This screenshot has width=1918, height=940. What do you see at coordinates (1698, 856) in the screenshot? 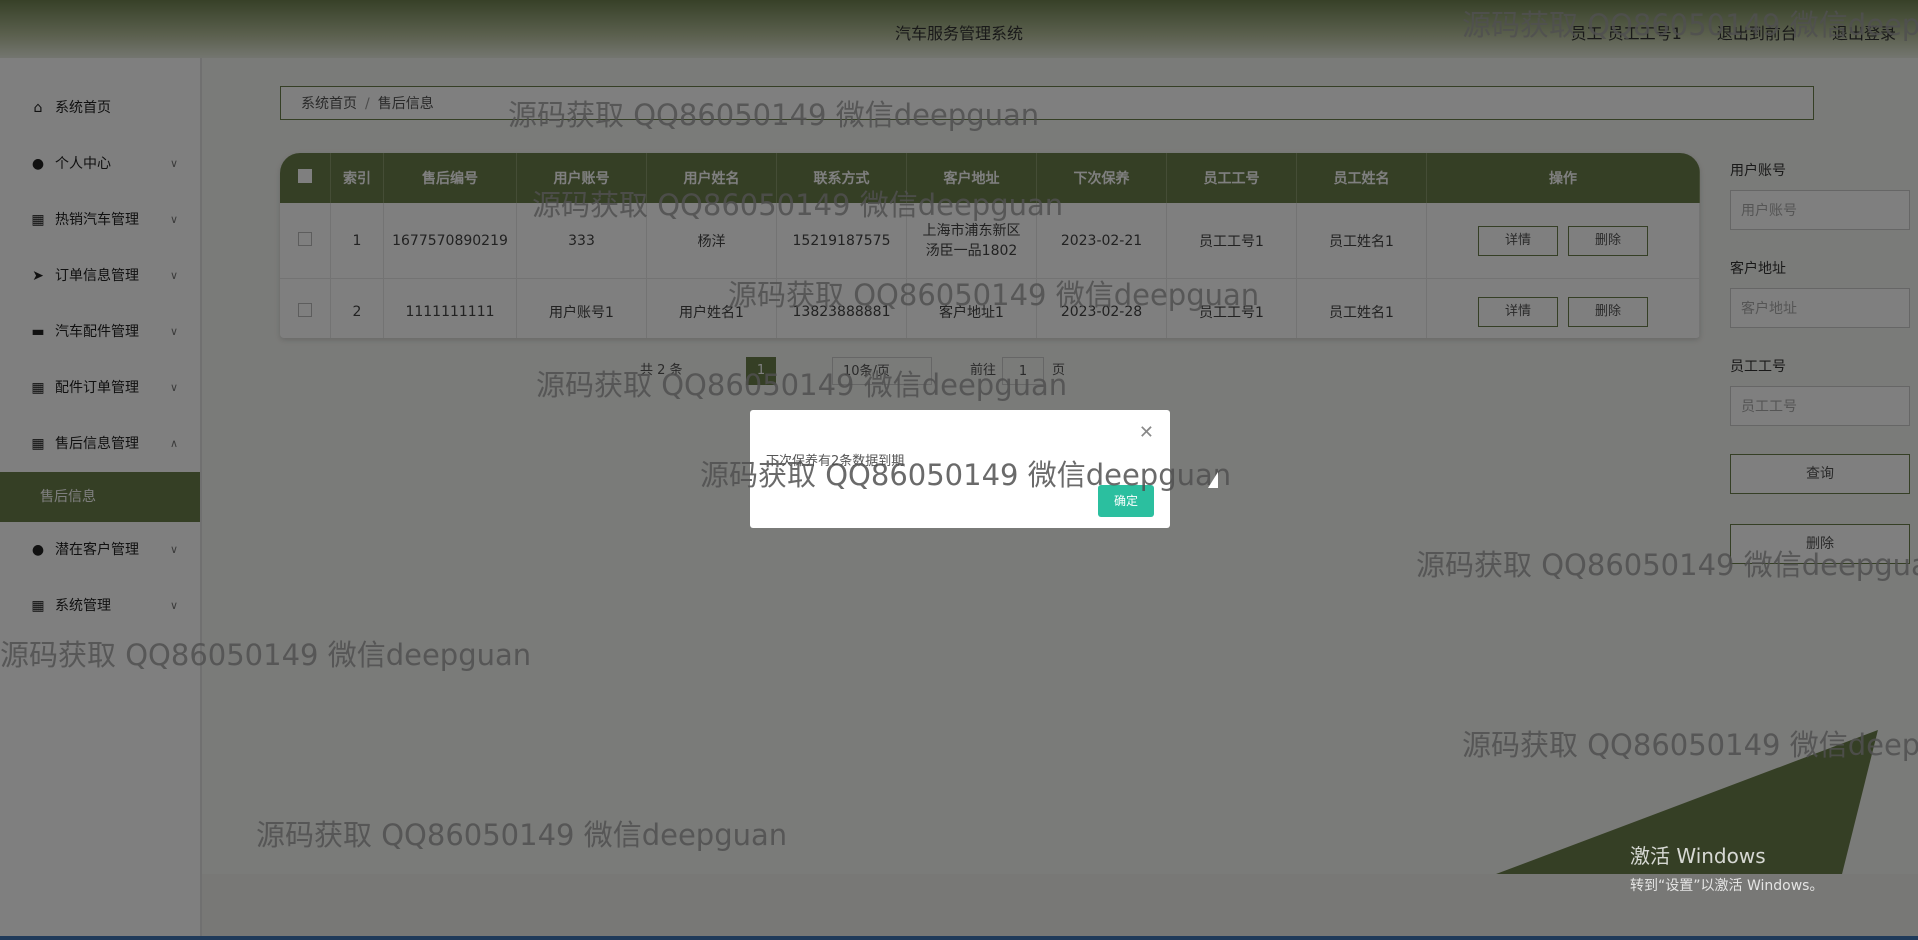
I see `activation-title: 激活 Windows` at bounding box center [1698, 856].